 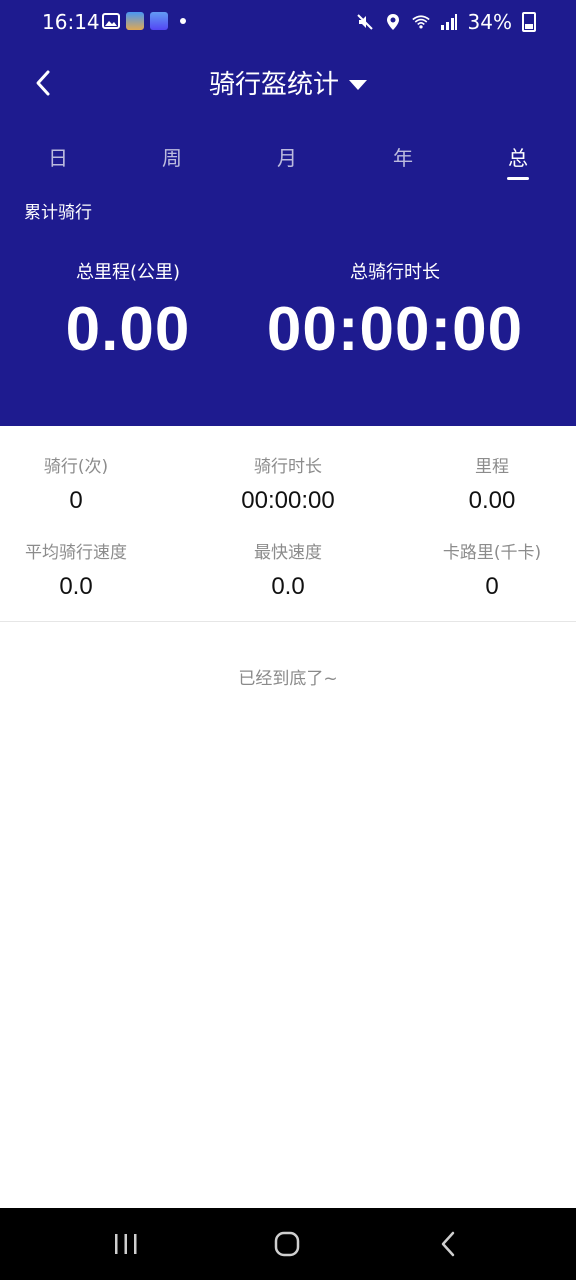 What do you see at coordinates (403, 156) in the screenshot?
I see `tab-year: 年` at bounding box center [403, 156].